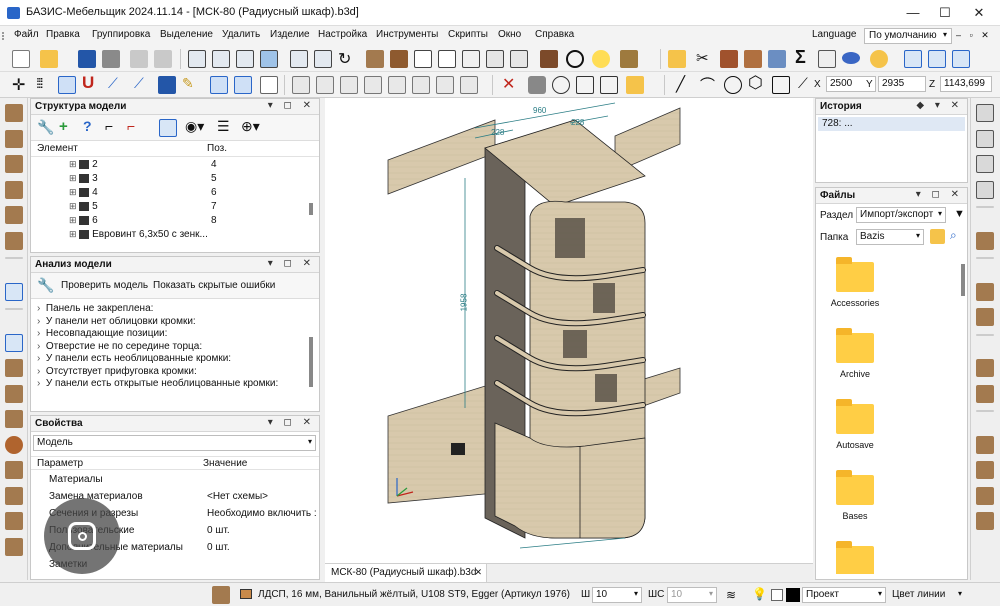 This screenshot has height=606, width=1000. What do you see at coordinates (18, 85) in the screenshot?
I see `crosshair-icon: ✛` at bounding box center [18, 85].